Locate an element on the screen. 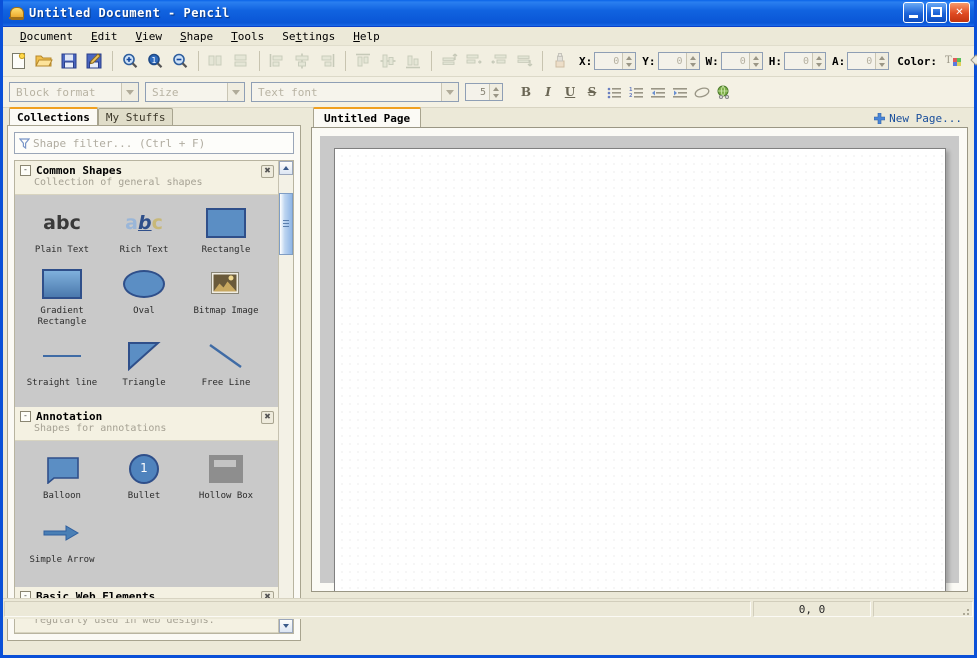  scrollbar-track is located at coordinates (286, 397).